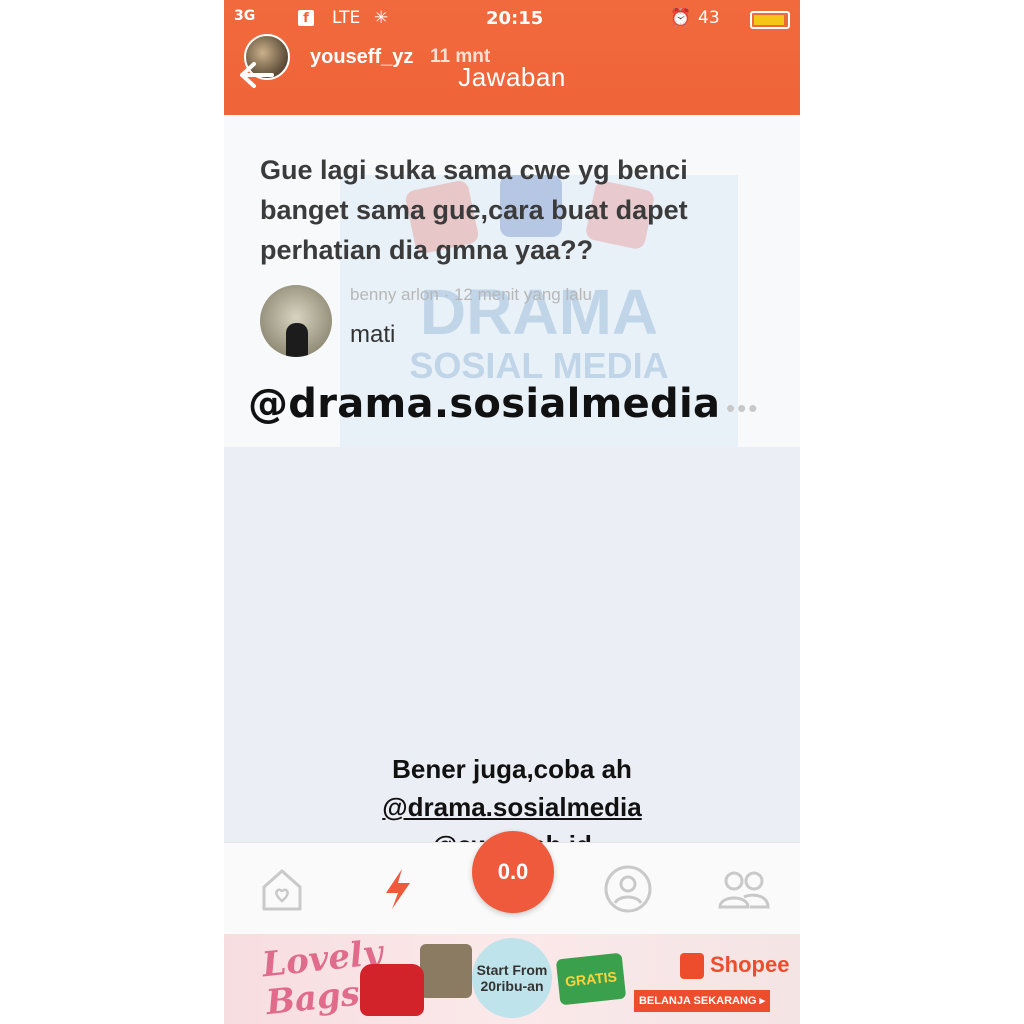 This screenshot has width=1024, height=1024. What do you see at coordinates (692, 966) in the screenshot?
I see `shopee-bag-icon` at bounding box center [692, 966].